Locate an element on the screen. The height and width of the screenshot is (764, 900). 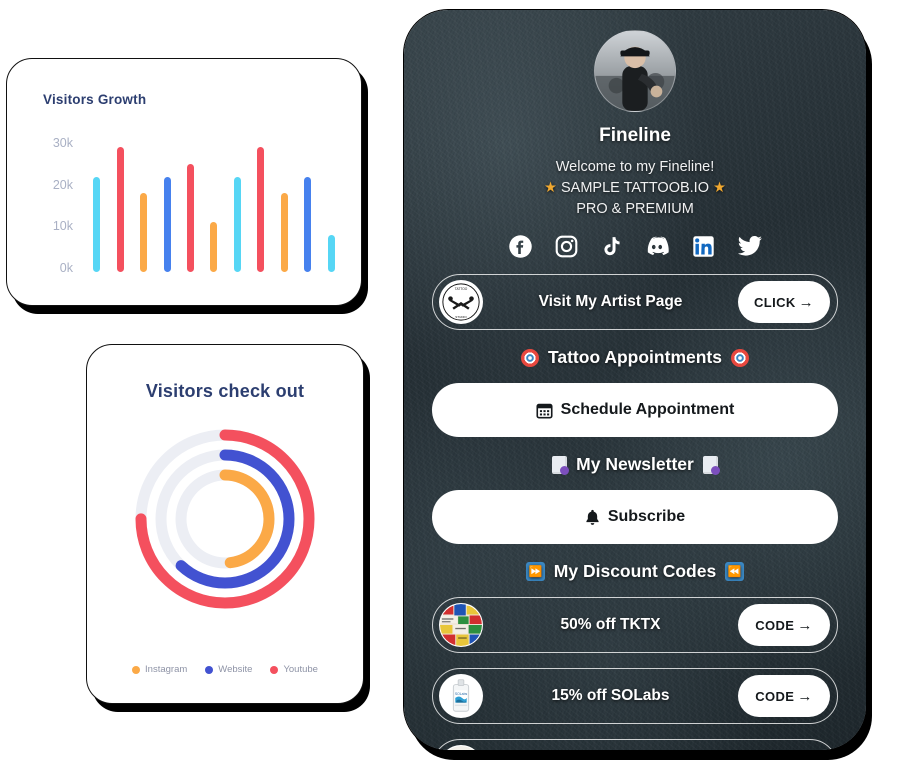
avatar-photo-icon is located at coordinates (635, 71).